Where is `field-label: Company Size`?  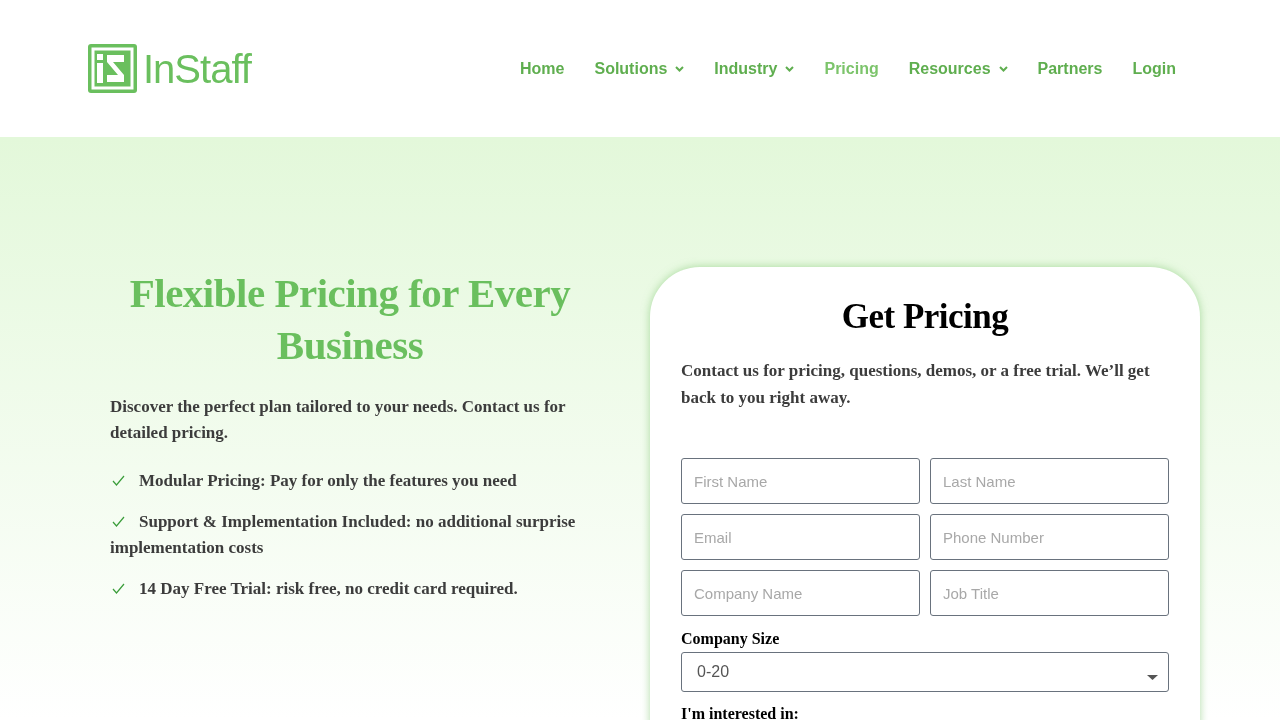
field-label: Company Size is located at coordinates (731, 639).